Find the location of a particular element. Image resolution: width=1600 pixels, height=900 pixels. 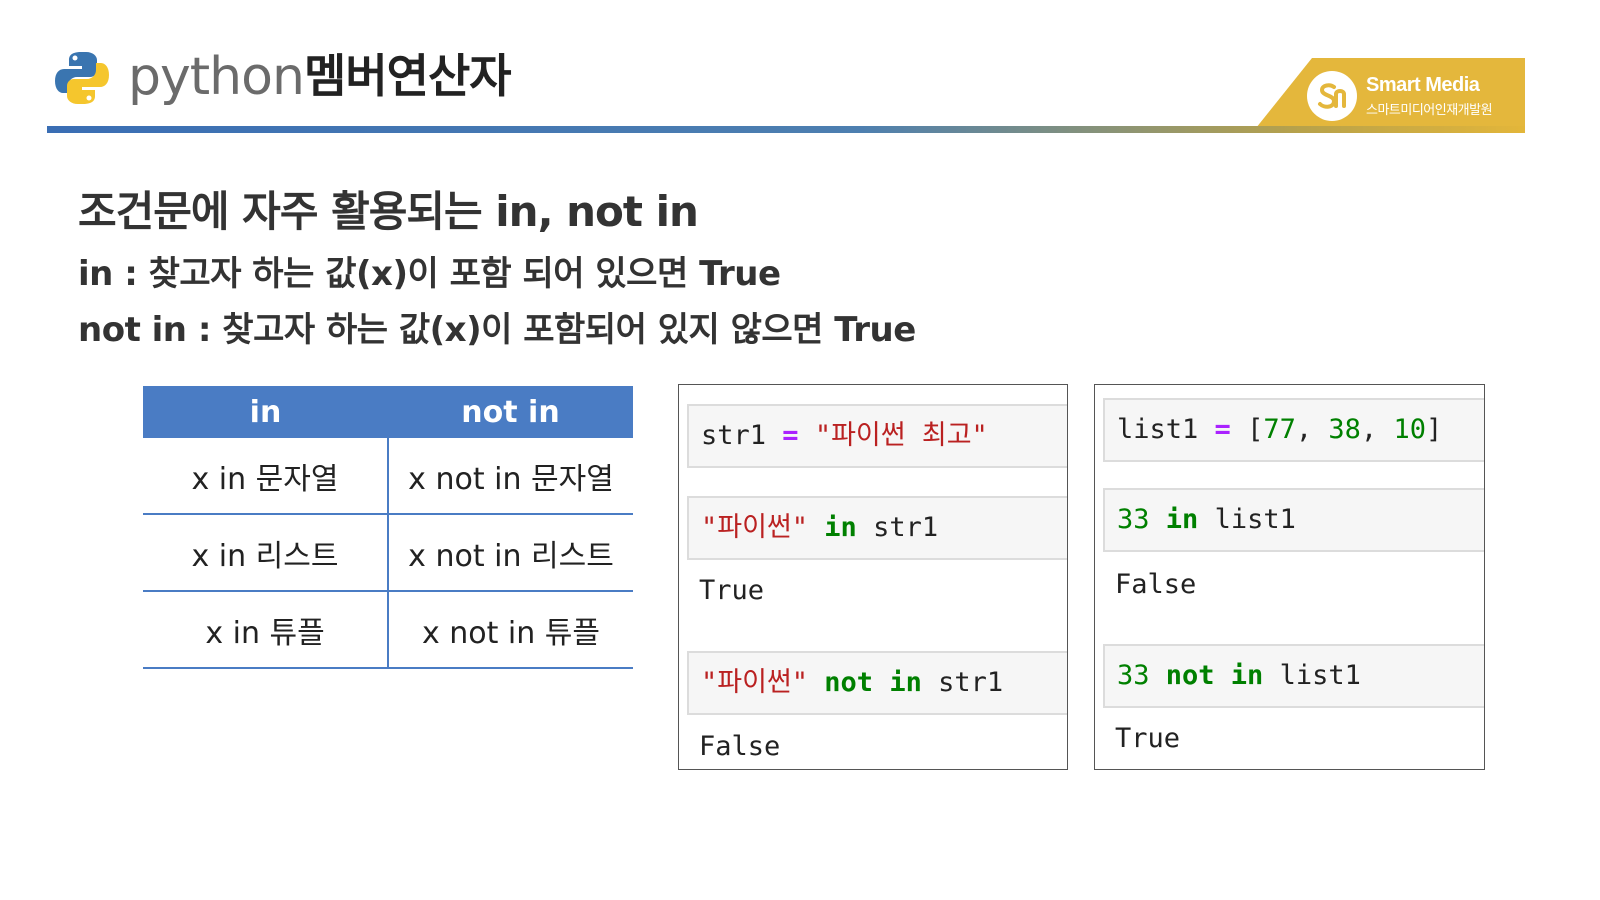

table-cell: x not in 문자열 is located at coordinates (510, 476).